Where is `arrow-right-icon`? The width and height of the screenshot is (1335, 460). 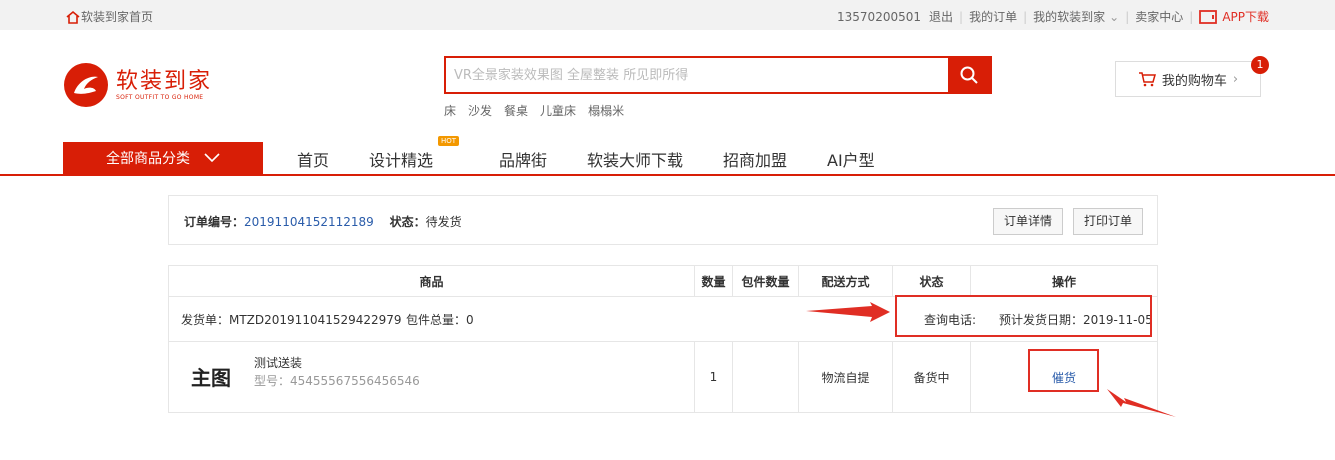 arrow-right-icon is located at coordinates (848, 312).